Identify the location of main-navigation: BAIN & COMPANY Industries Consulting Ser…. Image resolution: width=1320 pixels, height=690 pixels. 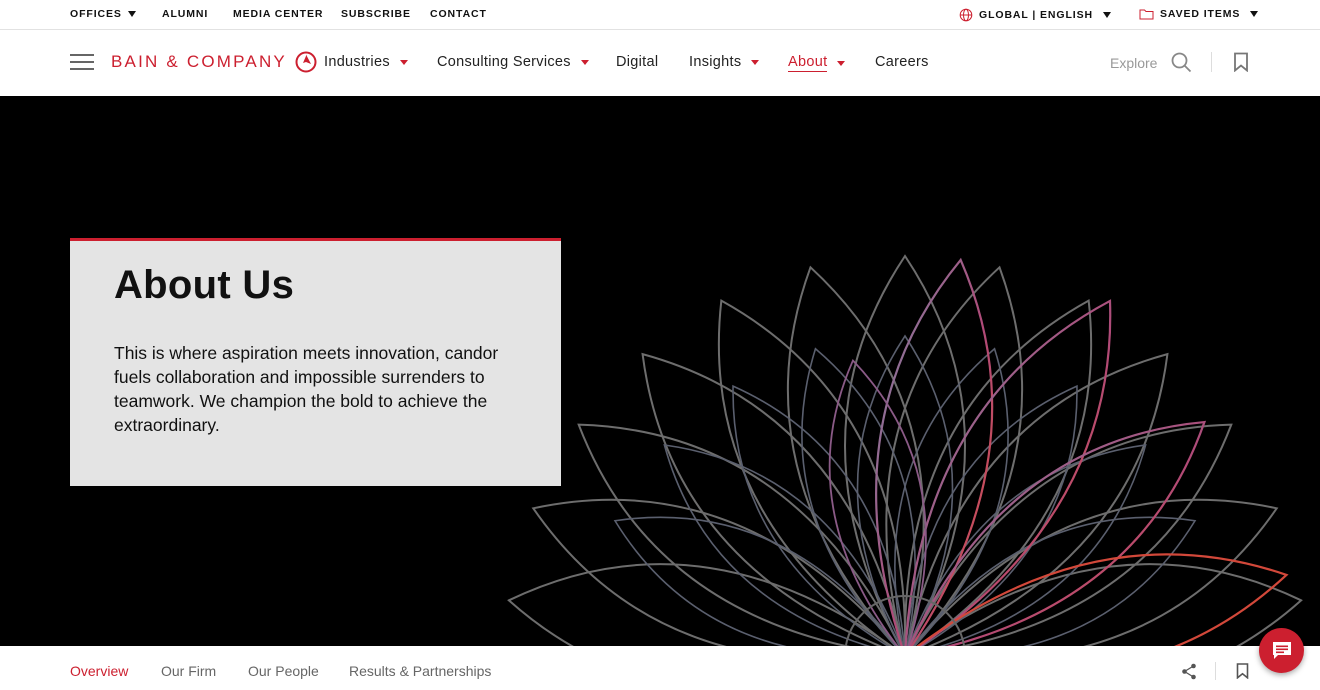
(660, 63).